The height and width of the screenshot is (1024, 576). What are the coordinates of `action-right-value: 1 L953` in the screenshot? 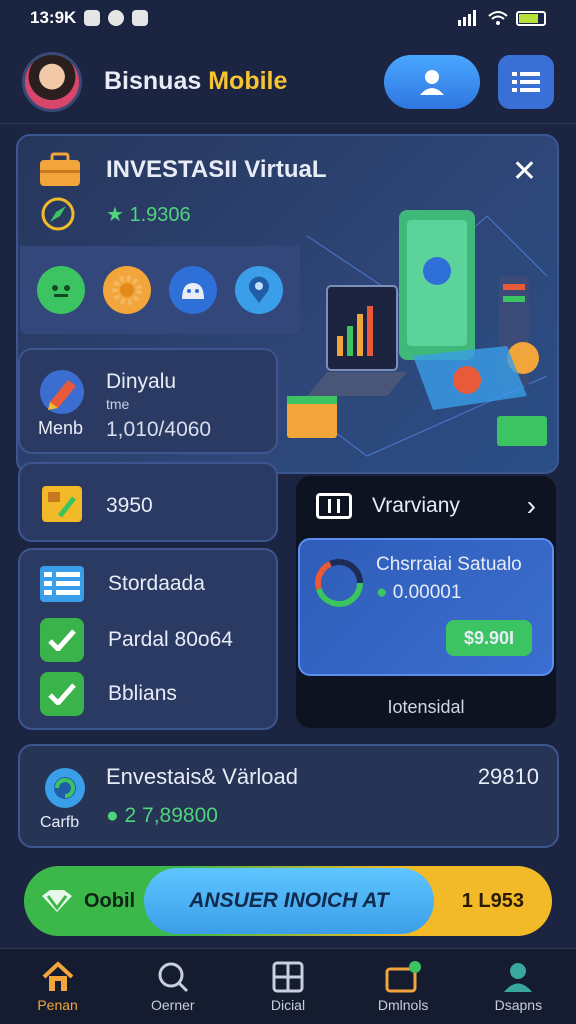 It's located at (493, 901).